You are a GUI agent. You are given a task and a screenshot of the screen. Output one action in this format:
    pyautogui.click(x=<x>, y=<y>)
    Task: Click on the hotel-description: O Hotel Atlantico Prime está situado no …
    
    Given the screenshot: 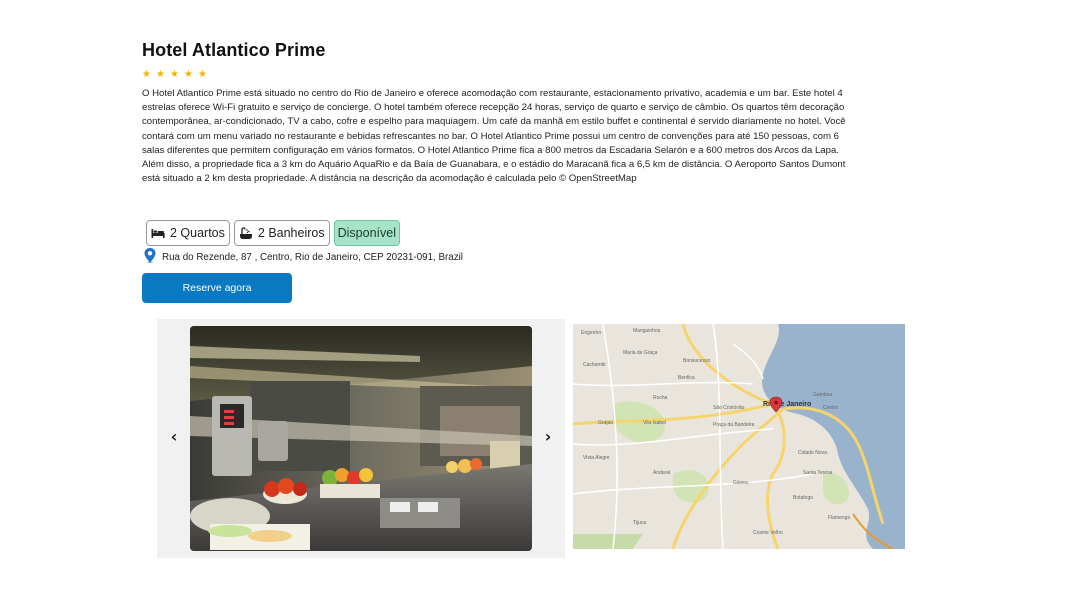 What is the action you would take?
    pyautogui.click(x=494, y=136)
    